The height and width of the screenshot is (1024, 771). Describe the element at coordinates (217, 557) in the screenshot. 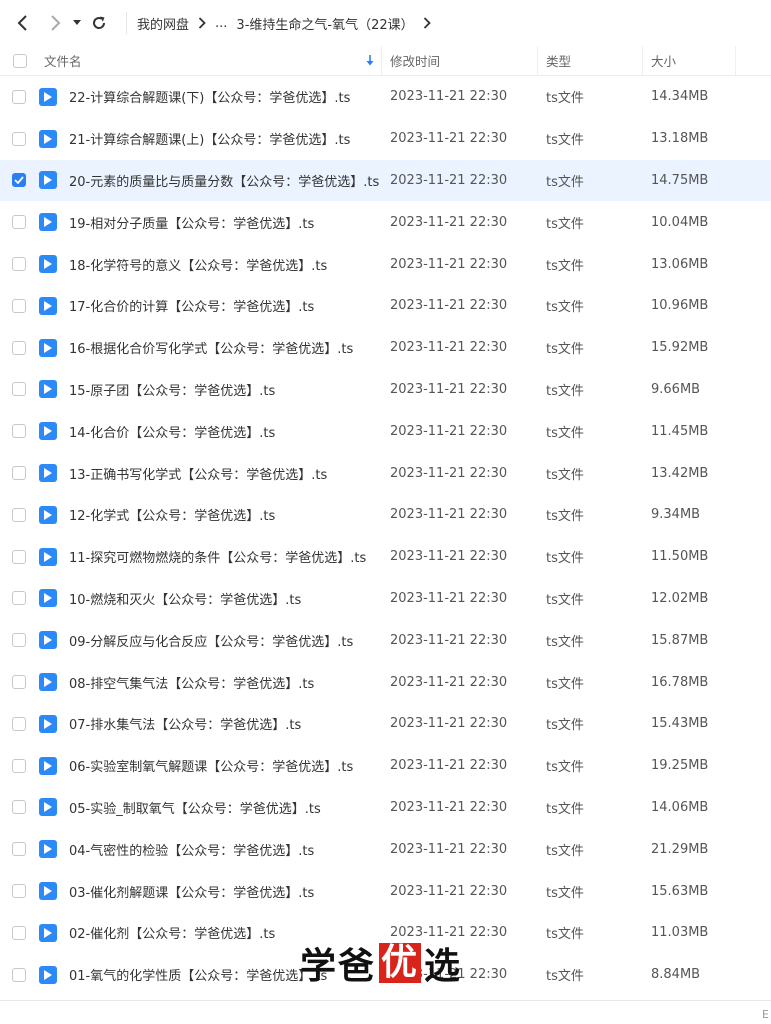

I see `file-name: 11-探究可燃物燃烧的条件【公众号：学爸优选】.ts` at that location.